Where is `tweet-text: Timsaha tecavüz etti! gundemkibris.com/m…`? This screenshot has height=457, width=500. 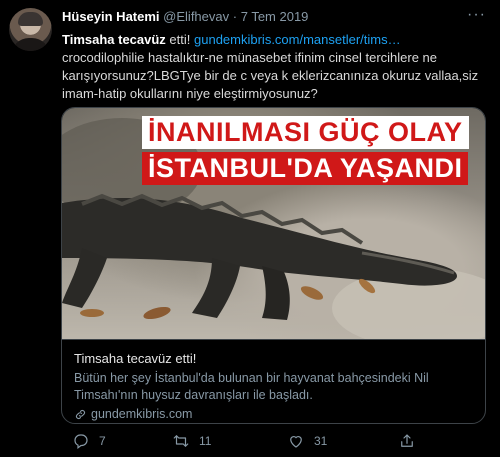 tweet-text: Timsaha tecavüz etti! gundemkibris.com/m… is located at coordinates (276, 67).